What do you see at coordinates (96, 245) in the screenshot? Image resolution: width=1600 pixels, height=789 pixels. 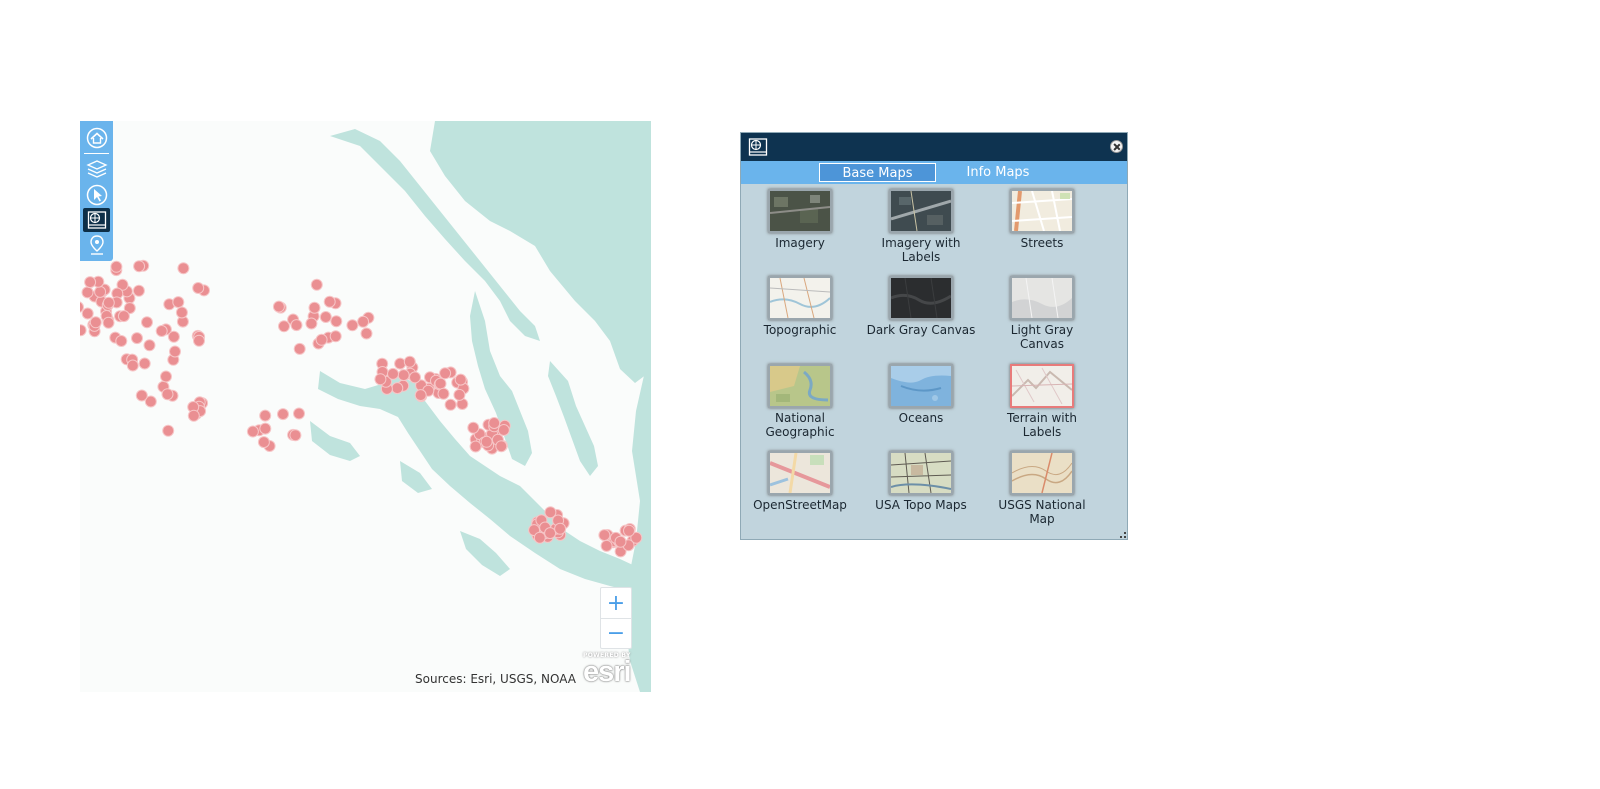 I see `locate-button` at bounding box center [96, 245].